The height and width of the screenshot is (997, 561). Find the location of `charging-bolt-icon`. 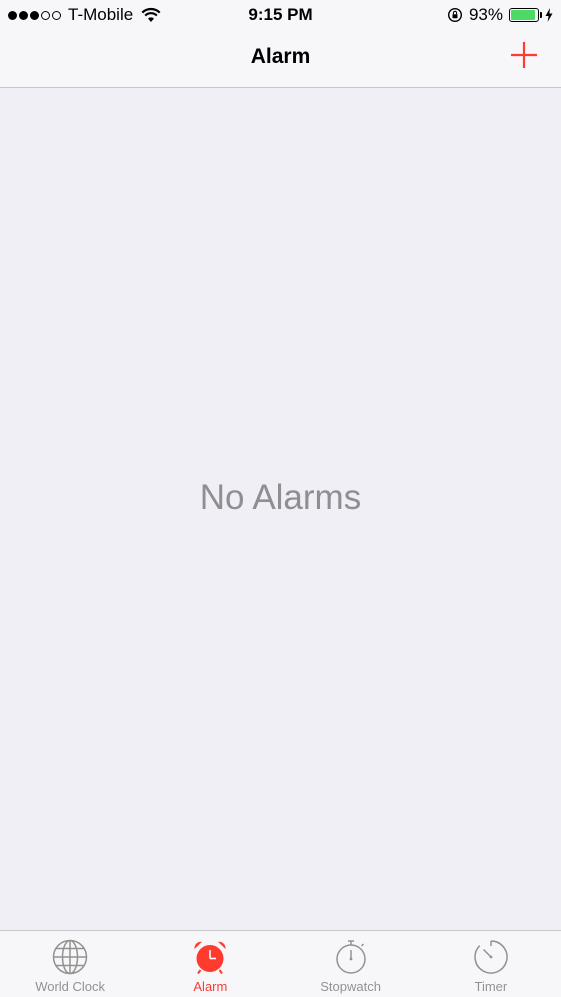

charging-bolt-icon is located at coordinates (549, 15).